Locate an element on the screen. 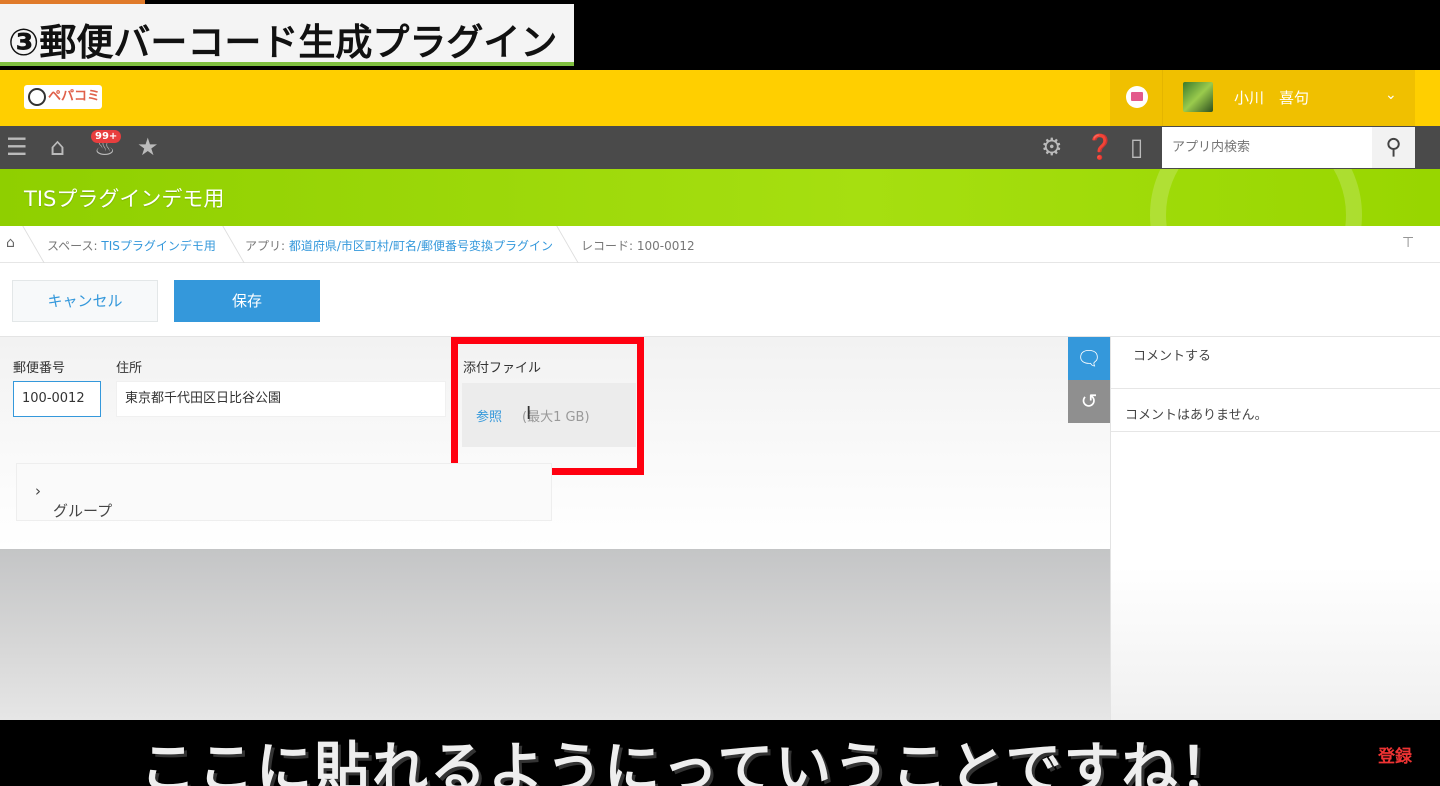  gear-icon: ⚙ is located at coordinates (1052, 147).